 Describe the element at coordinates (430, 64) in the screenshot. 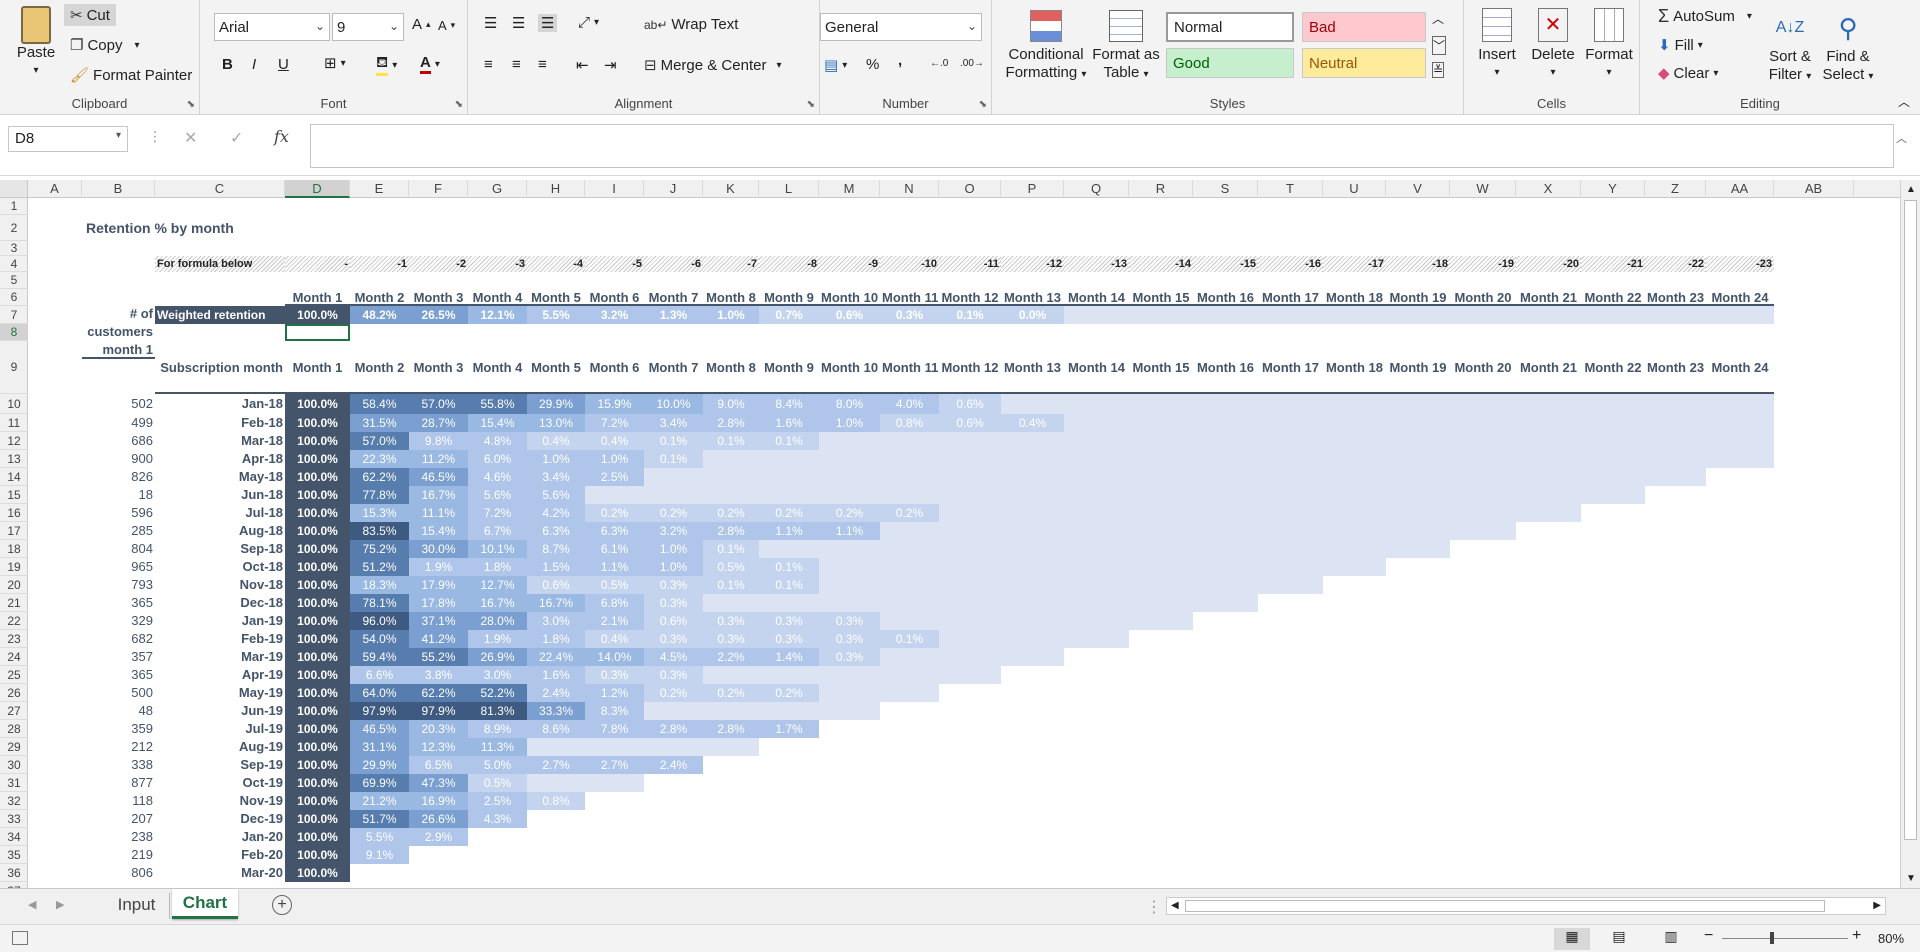

I see `font-color-button: A ▾` at that location.